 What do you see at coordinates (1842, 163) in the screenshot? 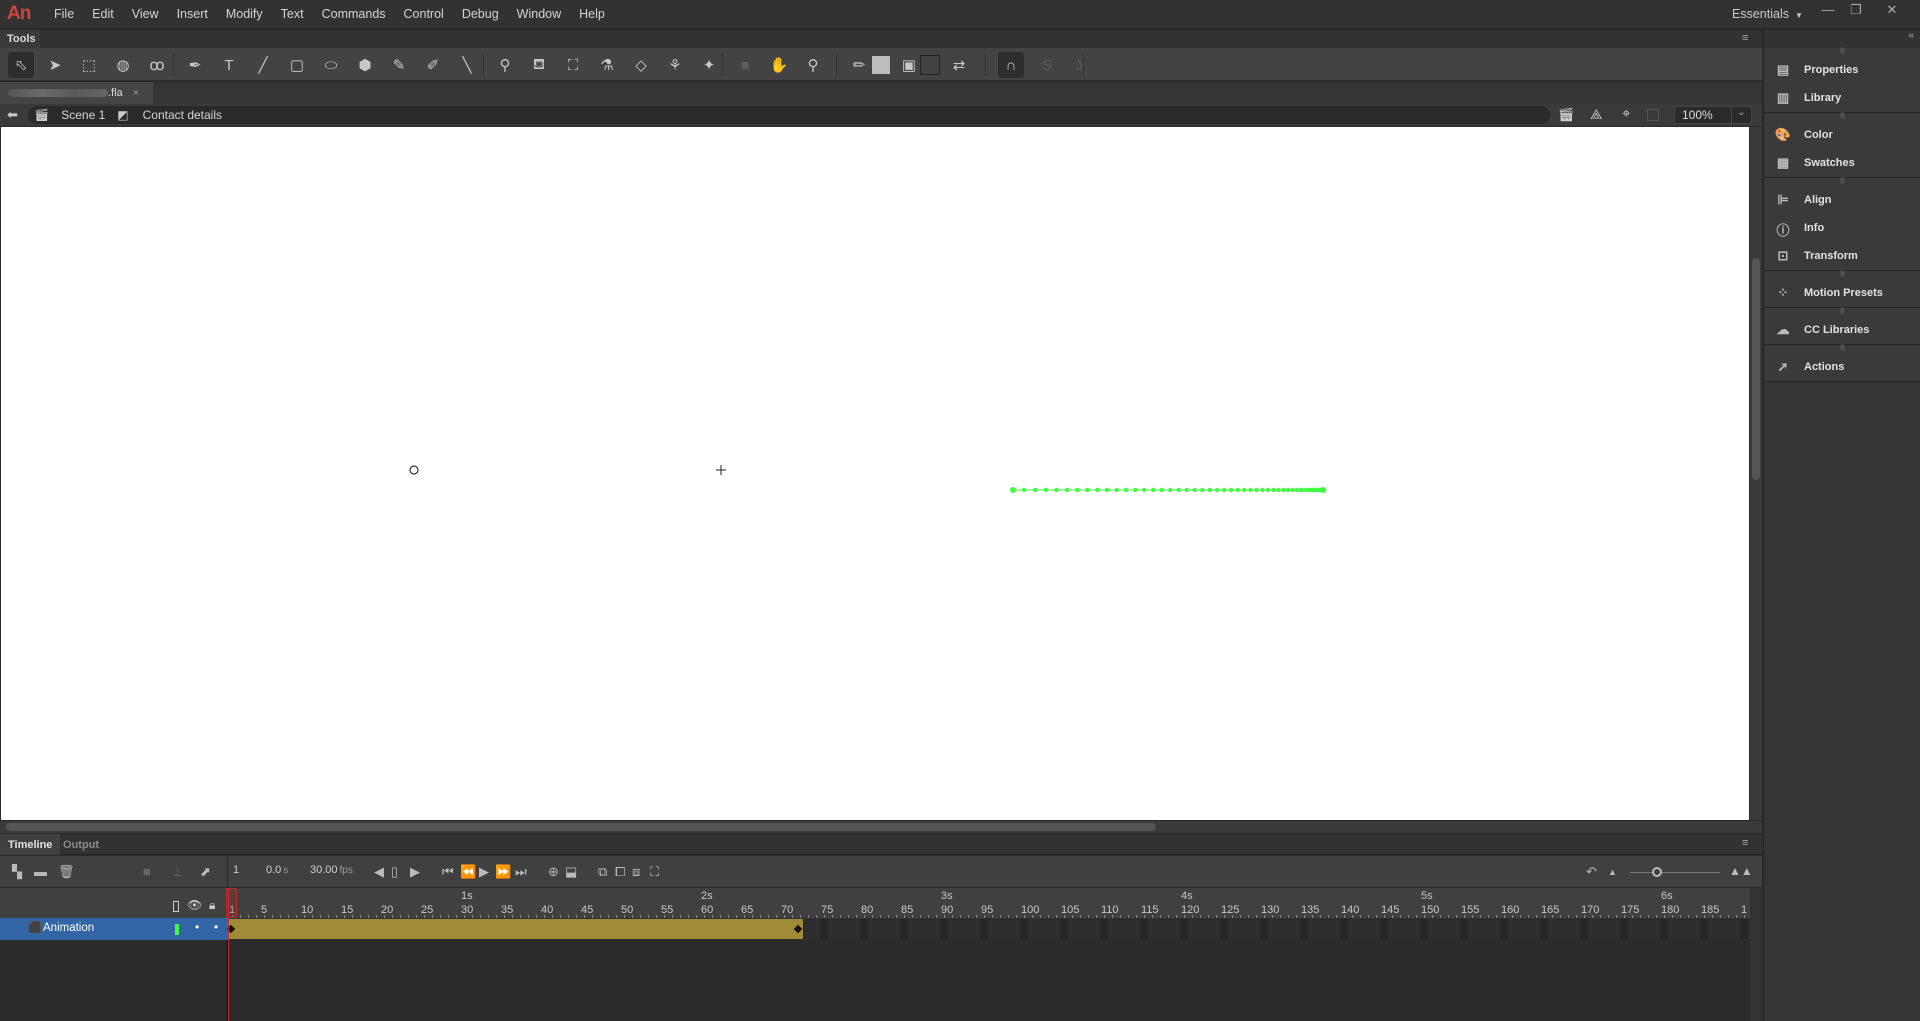
I see `panel-swatches: ▦ Swatches` at bounding box center [1842, 163].